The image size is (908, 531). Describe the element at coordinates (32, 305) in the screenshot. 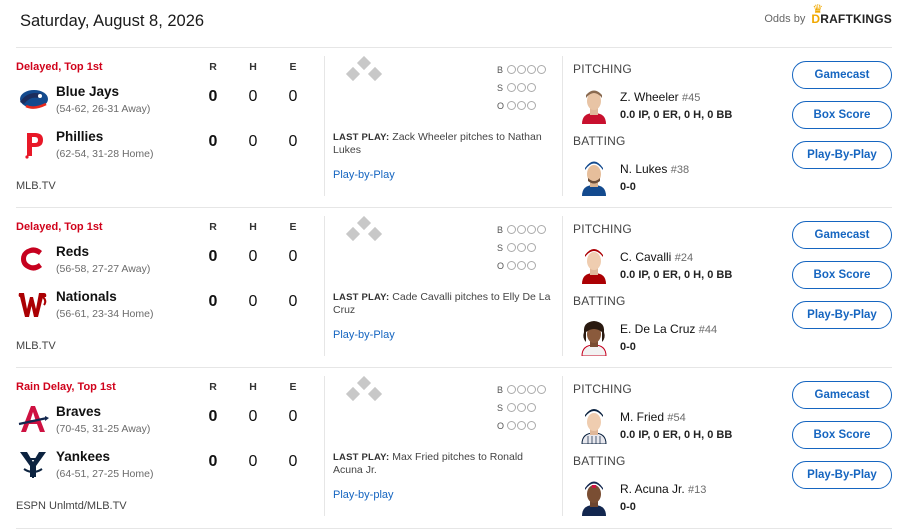

I see `nationals-logo` at that location.